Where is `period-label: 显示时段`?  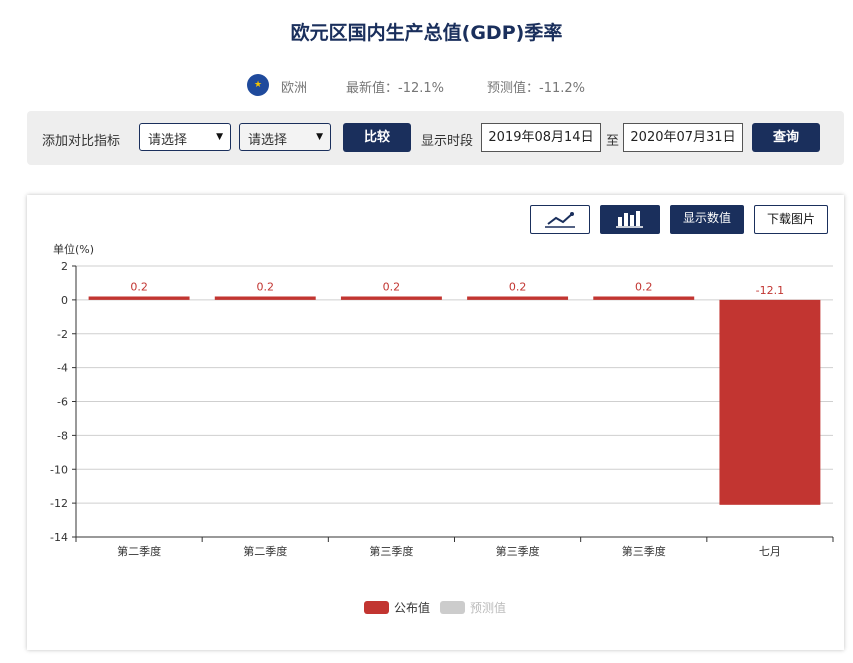
period-label: 显示时段 is located at coordinates (447, 141).